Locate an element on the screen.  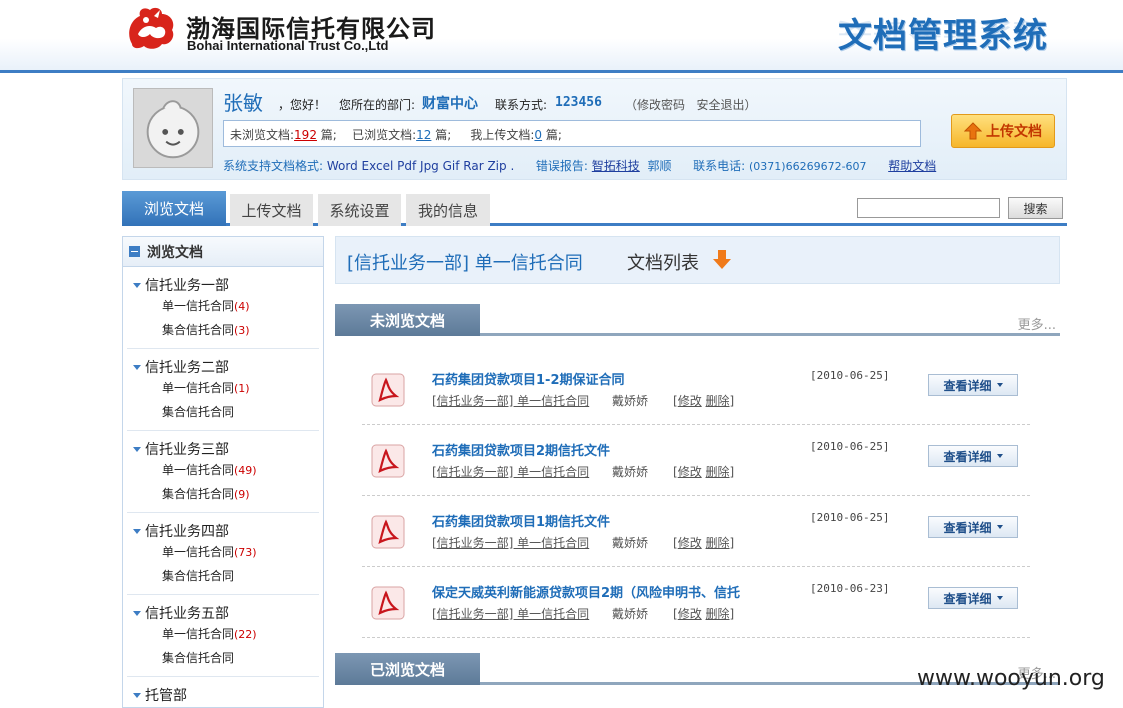
dept-name: 信托业务一部 is located at coordinates (223, 285).